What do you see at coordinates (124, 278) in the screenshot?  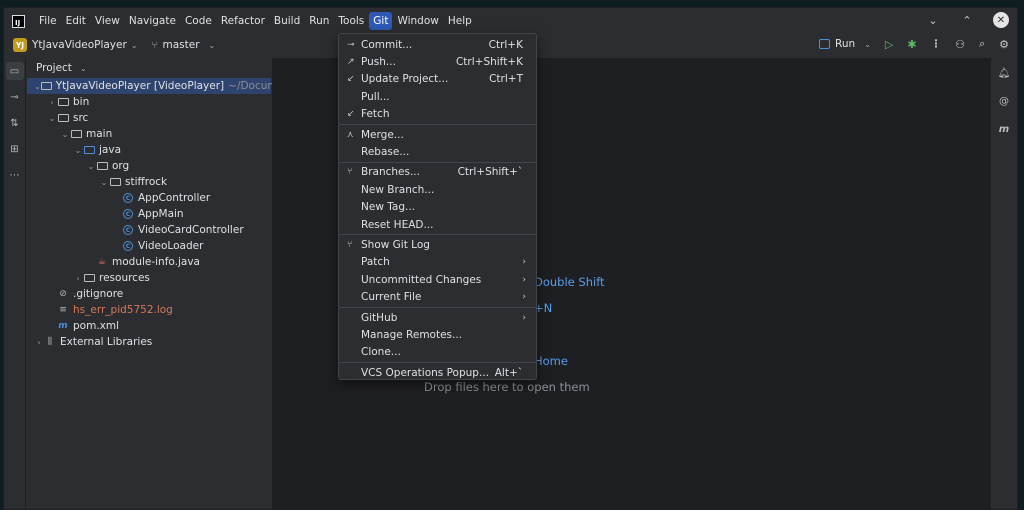 I see `tree-item-label: resources` at bounding box center [124, 278].